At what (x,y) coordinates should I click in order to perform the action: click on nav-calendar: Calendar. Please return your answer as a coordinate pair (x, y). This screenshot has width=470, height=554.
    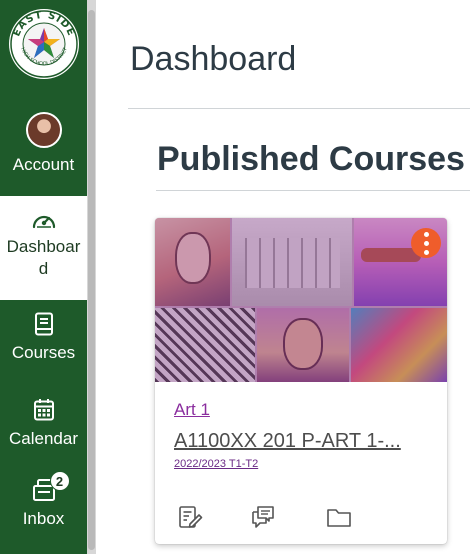
    Looking at the image, I should click on (43, 433).